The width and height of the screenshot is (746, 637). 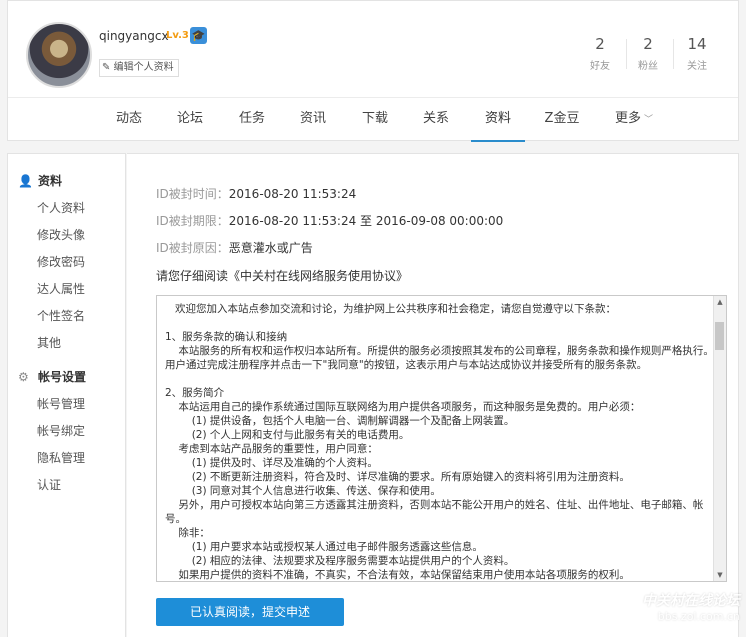 What do you see at coordinates (697, 66) in the screenshot?
I see `stat-following-label: 关注` at bounding box center [697, 66].